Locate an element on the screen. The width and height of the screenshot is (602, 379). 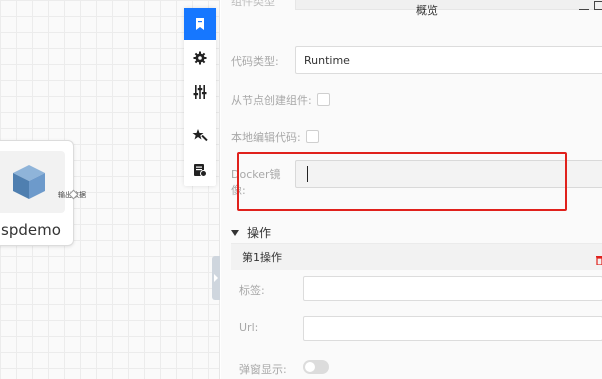
url-input is located at coordinates (452, 328).